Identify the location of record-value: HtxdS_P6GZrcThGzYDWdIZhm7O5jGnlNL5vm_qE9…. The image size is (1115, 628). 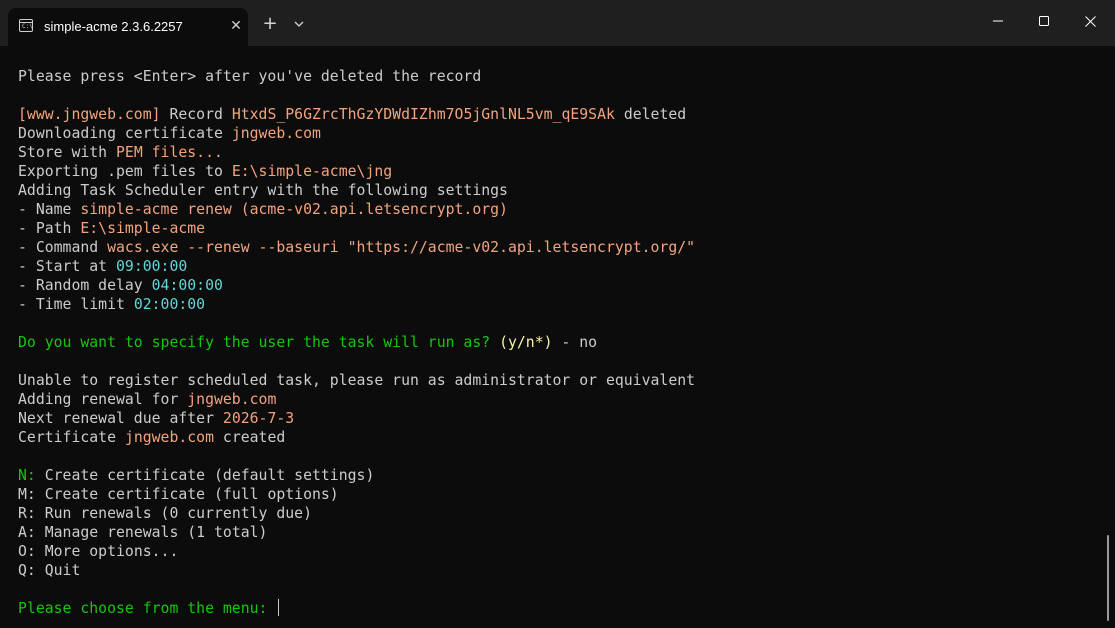
(423, 114).